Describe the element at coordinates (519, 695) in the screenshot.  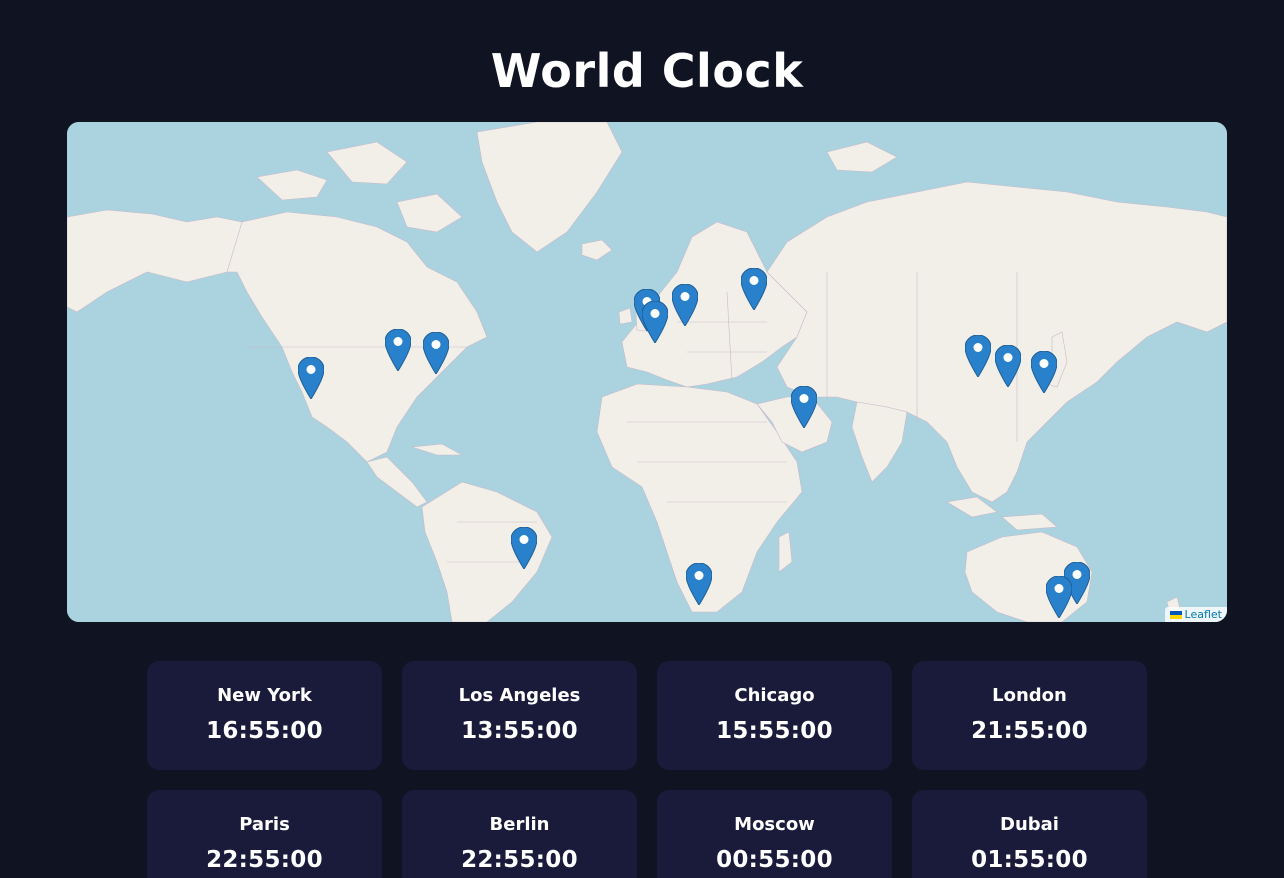
I see `city-name: Los Angeles` at that location.